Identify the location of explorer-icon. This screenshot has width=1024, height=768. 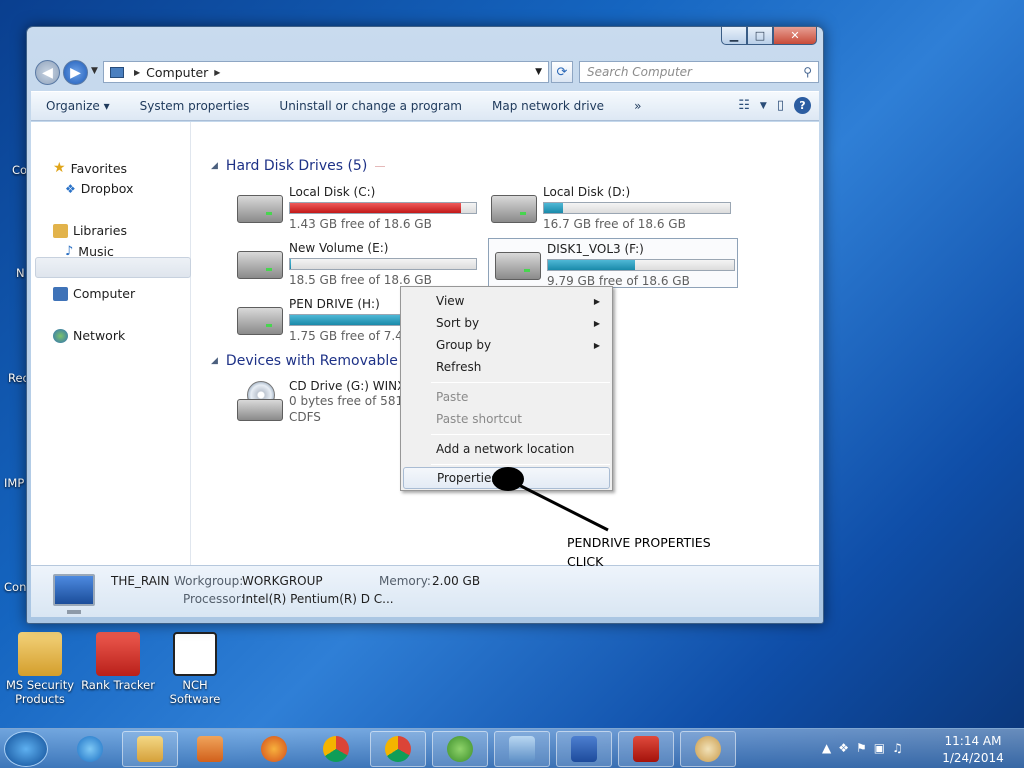
(150, 749).